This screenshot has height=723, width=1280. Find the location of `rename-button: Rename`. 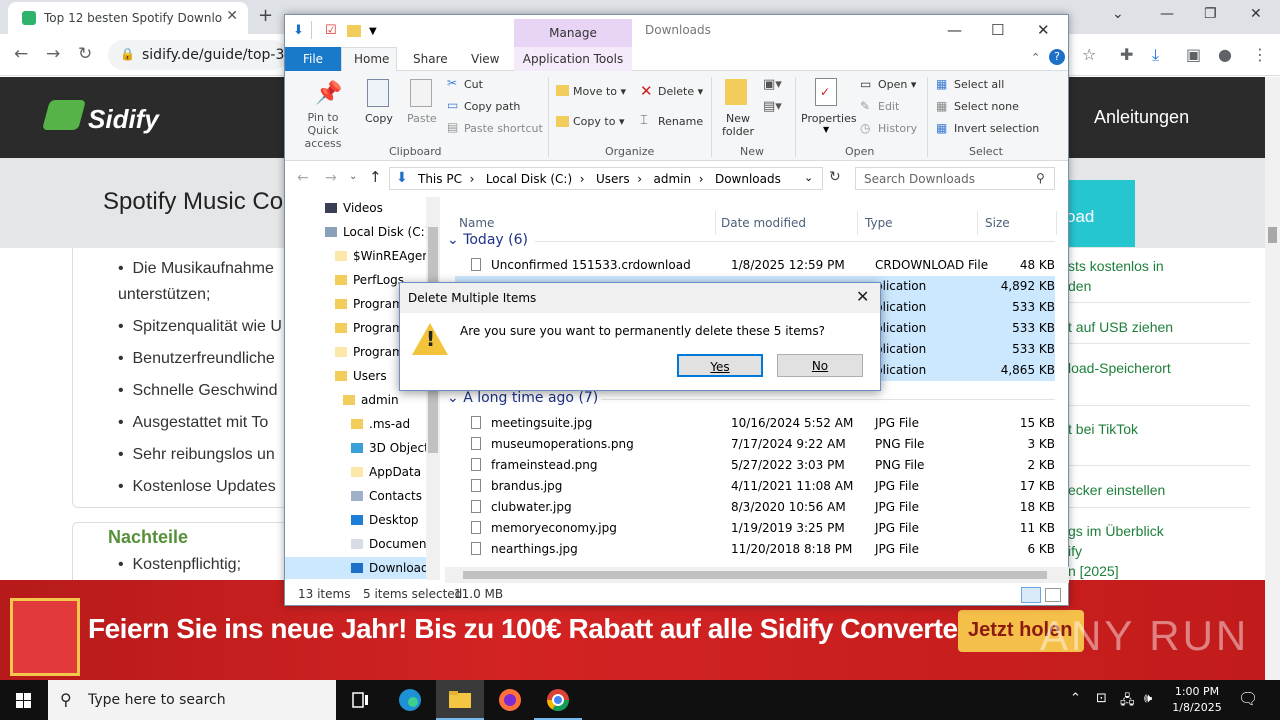

rename-button: Rename is located at coordinates (680, 121).